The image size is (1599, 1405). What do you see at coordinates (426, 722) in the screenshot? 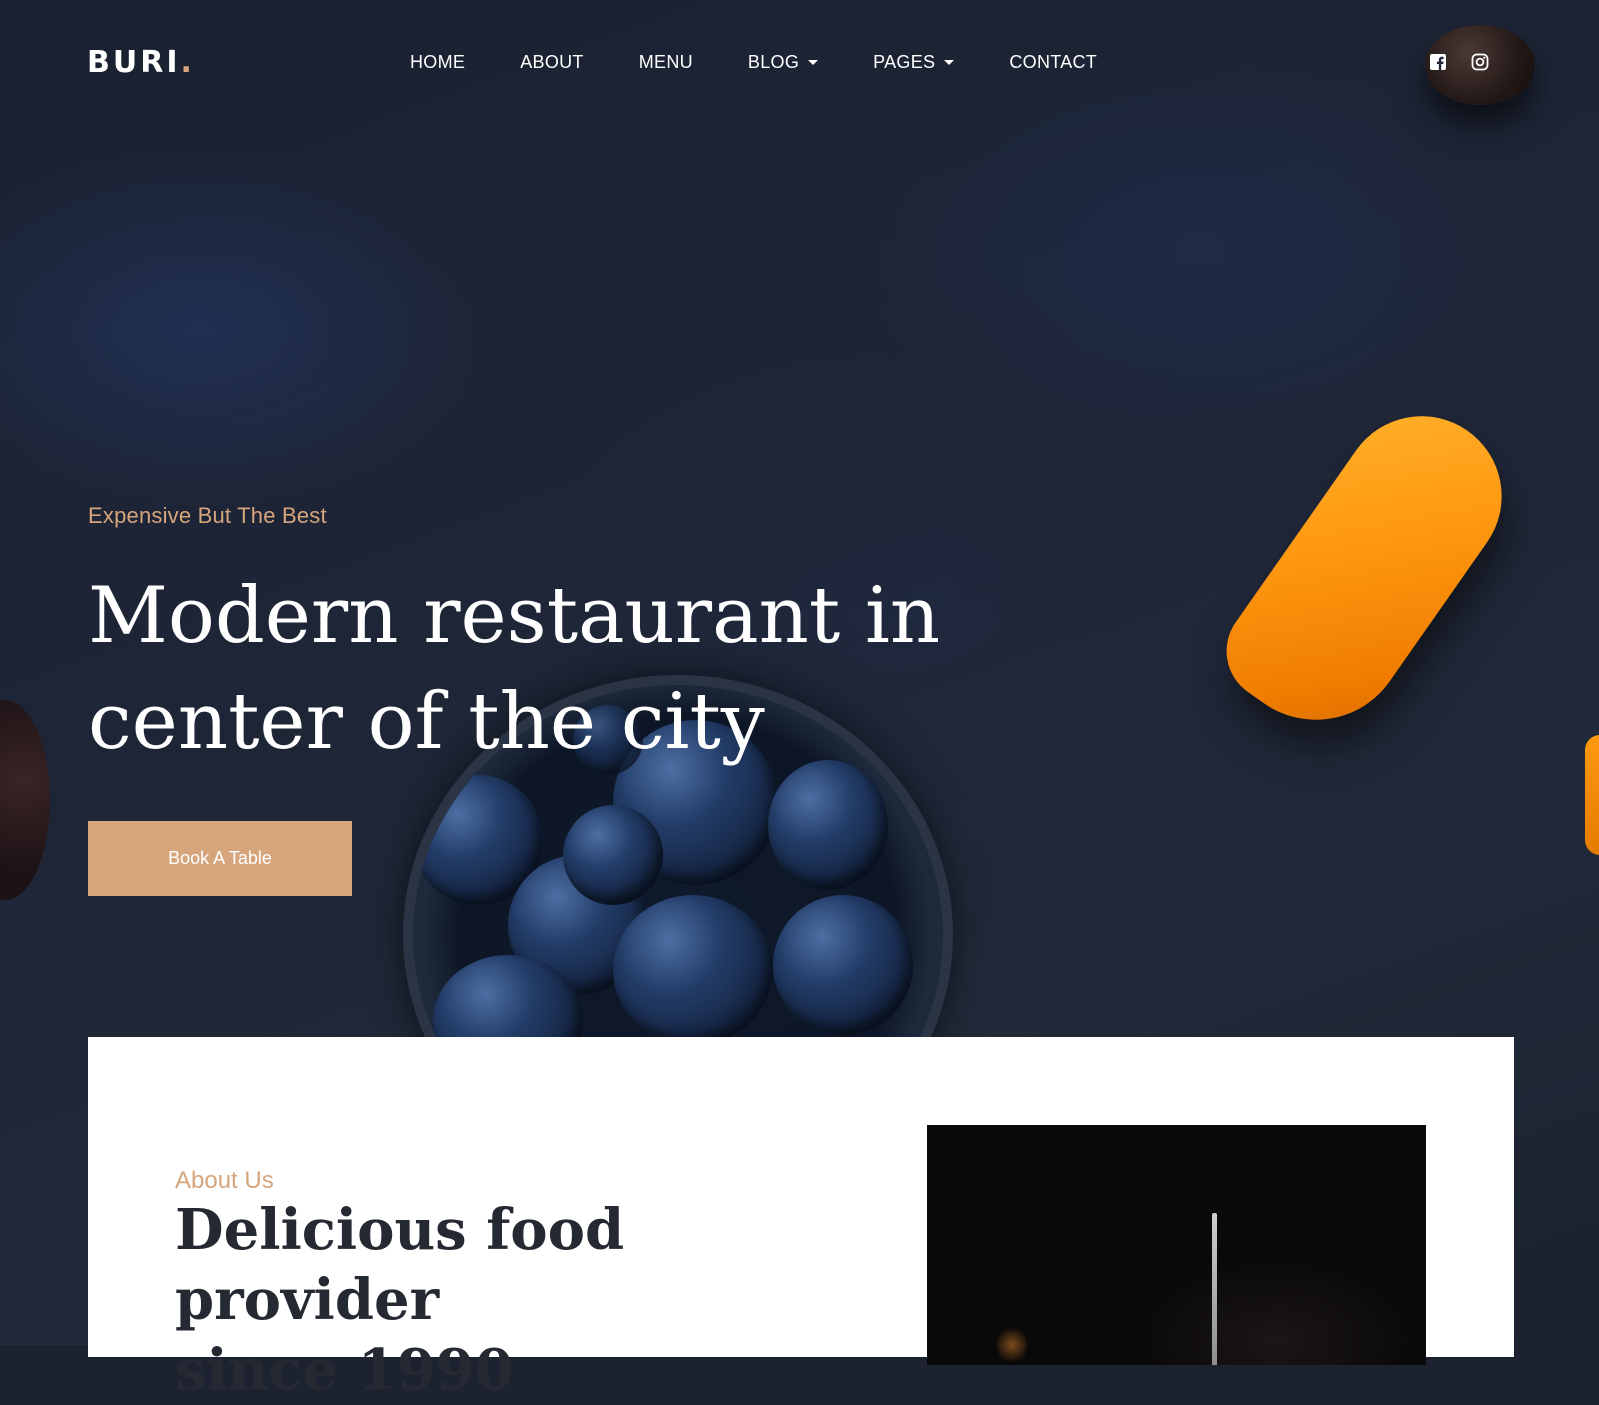
I see `hero-headline-line-2: center of the city` at bounding box center [426, 722].